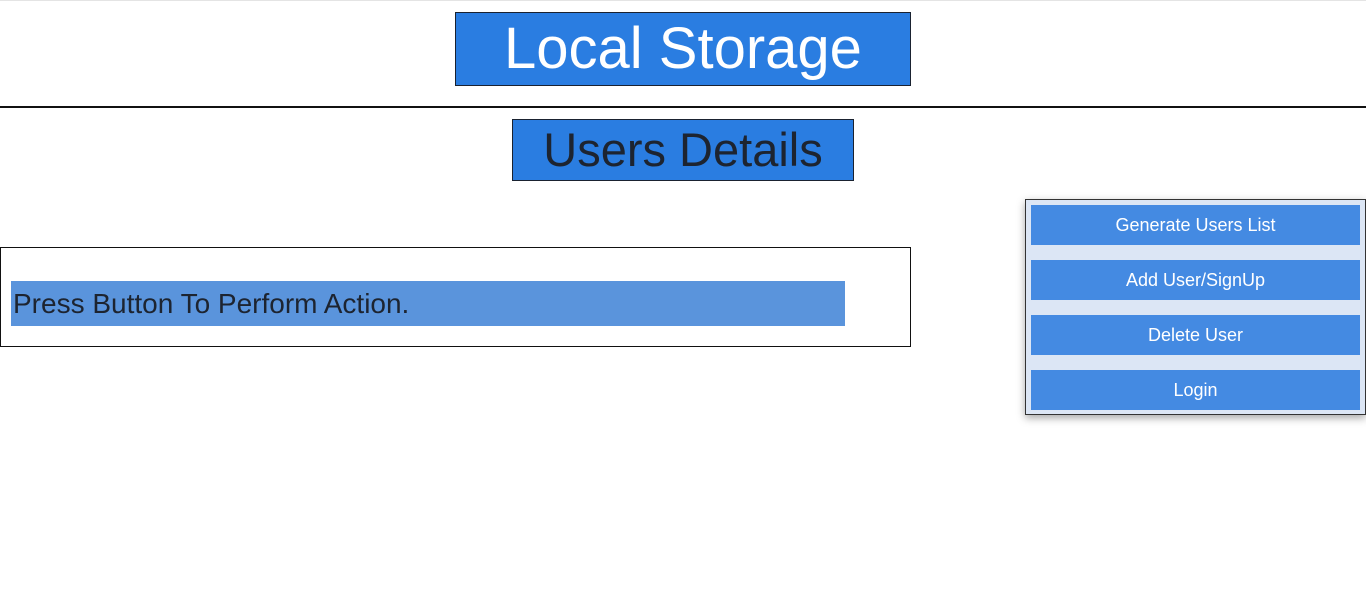 The image size is (1366, 607). What do you see at coordinates (683, 150) in the screenshot?
I see `section-title: Users Details` at bounding box center [683, 150].